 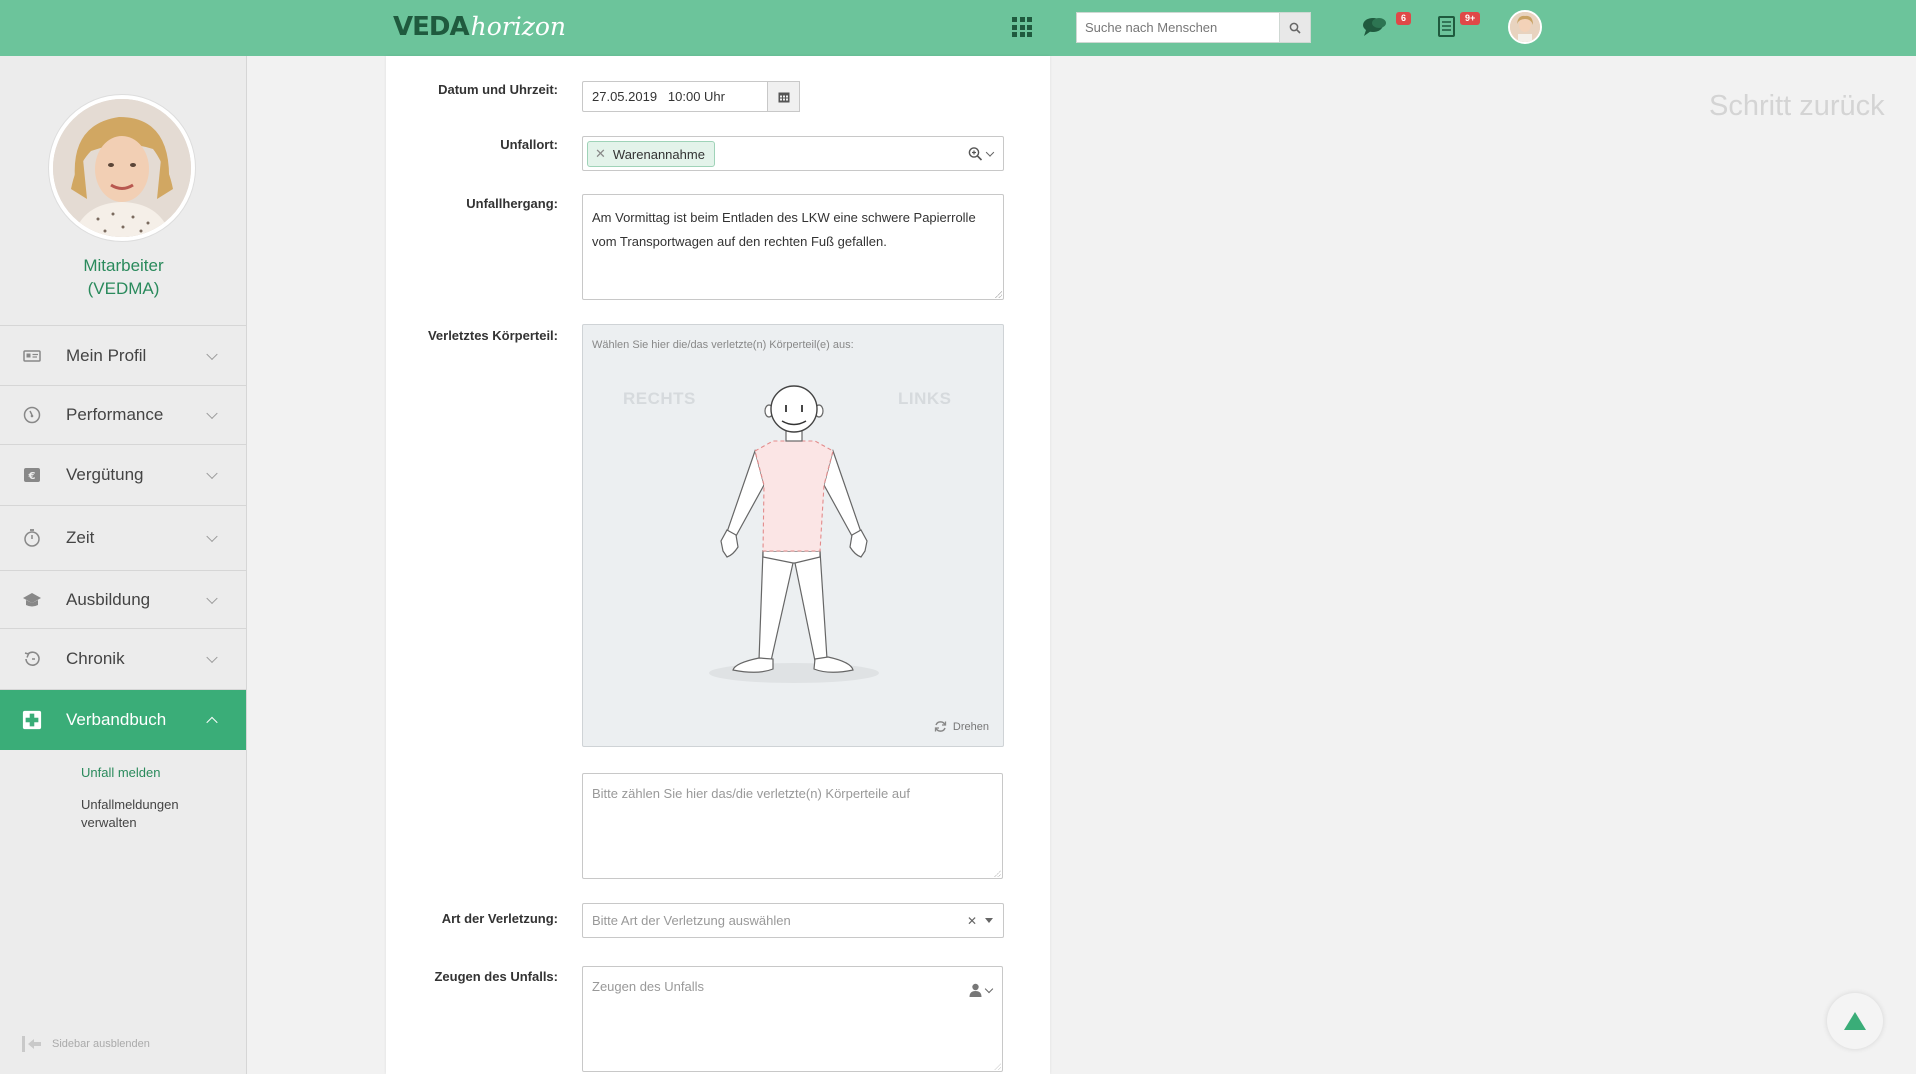 What do you see at coordinates (122, 168) in the screenshot?
I see `profile-avatar` at bounding box center [122, 168].